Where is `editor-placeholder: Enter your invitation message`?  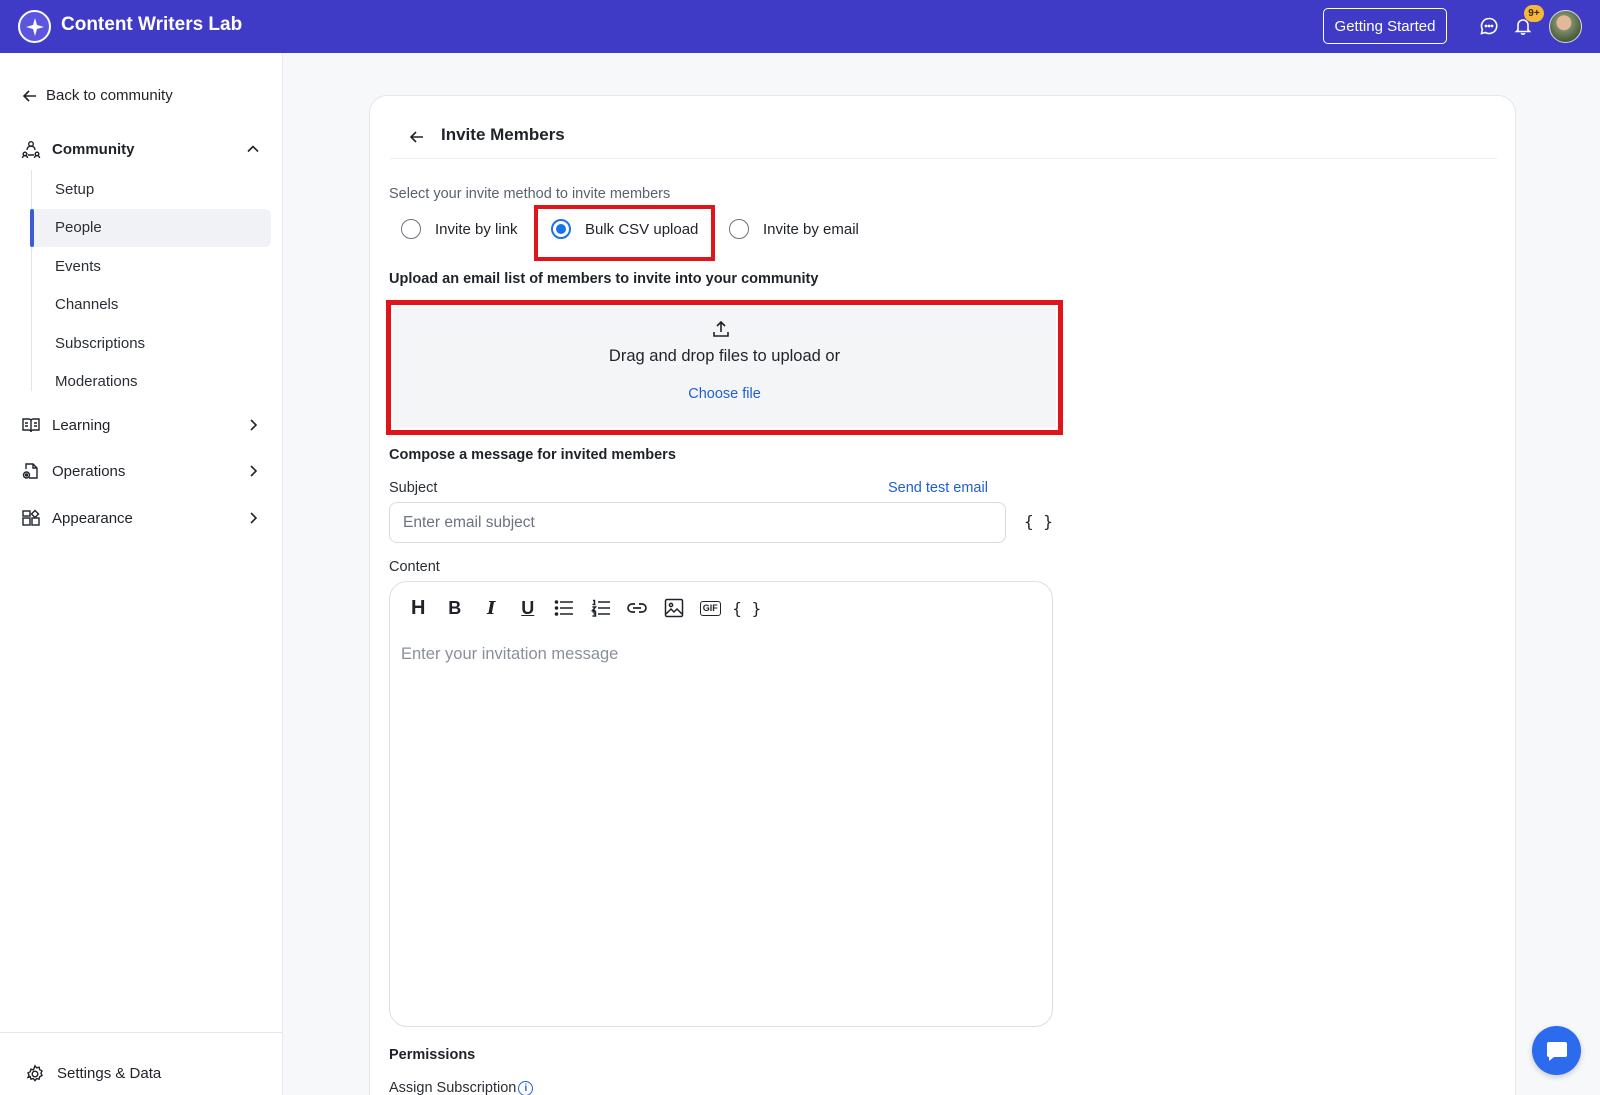 editor-placeholder: Enter your invitation message is located at coordinates (510, 654).